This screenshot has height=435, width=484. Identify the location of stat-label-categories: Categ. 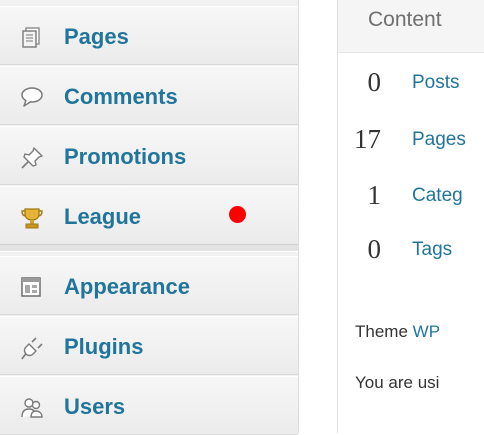
(437, 196).